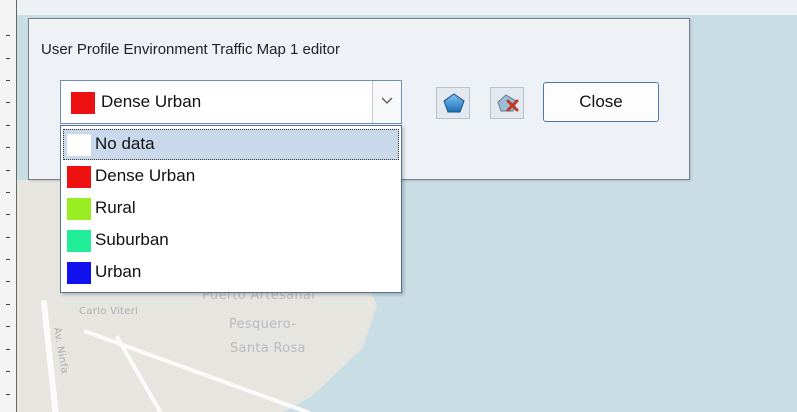 This screenshot has height=412, width=797. I want to click on chevron-down-icon, so click(387, 100).